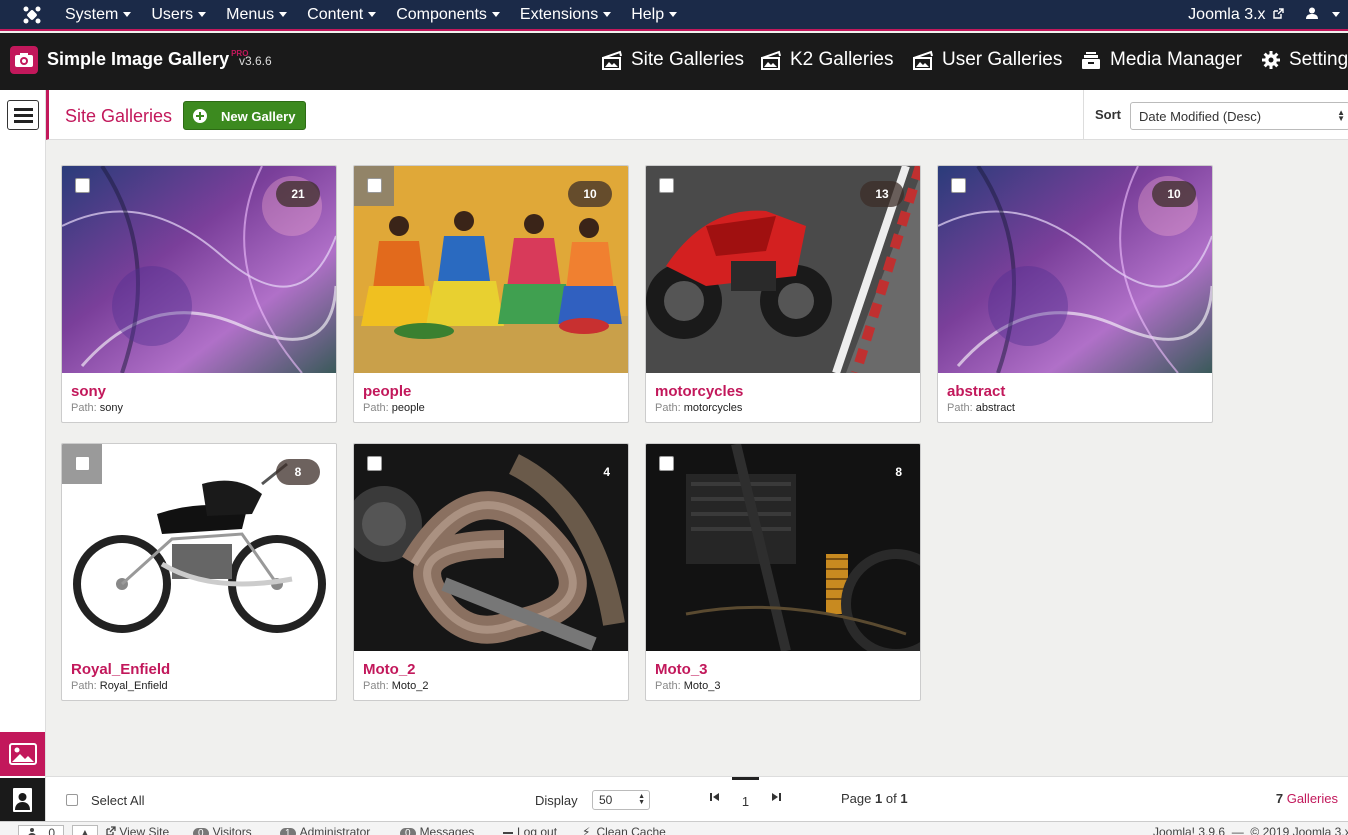 The width and height of the screenshot is (1348, 835). Describe the element at coordinates (537, 830) in the screenshot. I see `logout-label: Log out` at that location.